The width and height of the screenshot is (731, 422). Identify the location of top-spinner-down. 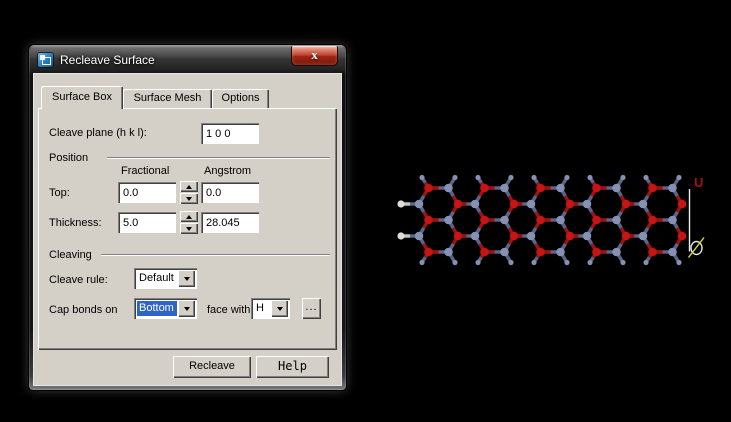
(189, 198).